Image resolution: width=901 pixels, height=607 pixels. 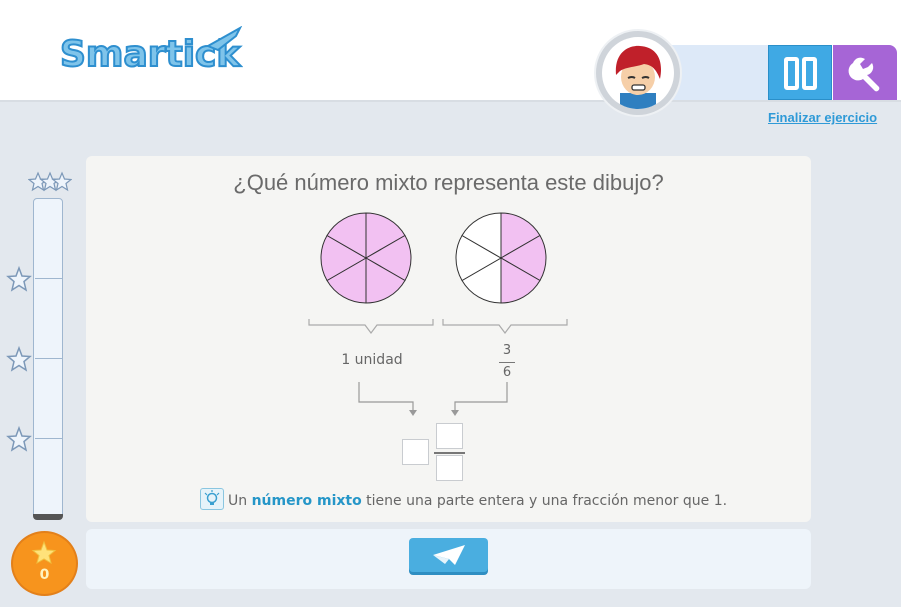 I want to click on avatar-frame, so click(x=638, y=73).